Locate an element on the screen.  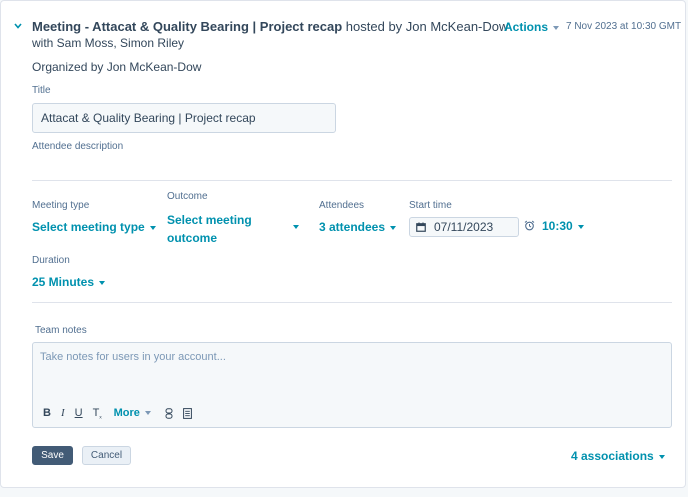
link-button is located at coordinates (169, 413).